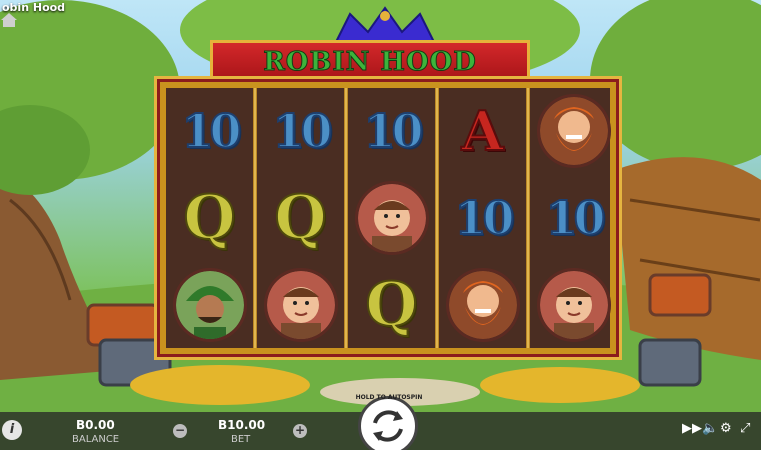  I want to click on balance-value: B0.00, so click(95, 425).